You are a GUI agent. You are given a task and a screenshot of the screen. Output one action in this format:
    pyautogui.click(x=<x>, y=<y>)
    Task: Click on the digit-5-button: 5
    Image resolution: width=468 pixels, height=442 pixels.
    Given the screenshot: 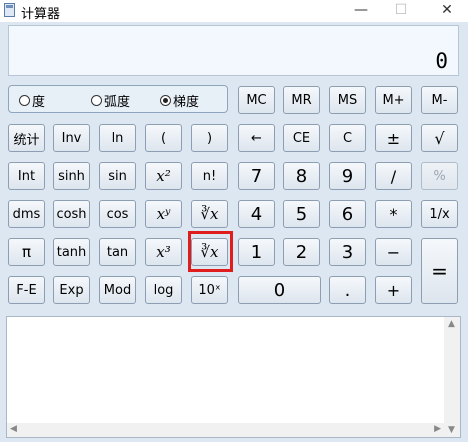 What is the action you would take?
    pyautogui.click(x=301, y=214)
    